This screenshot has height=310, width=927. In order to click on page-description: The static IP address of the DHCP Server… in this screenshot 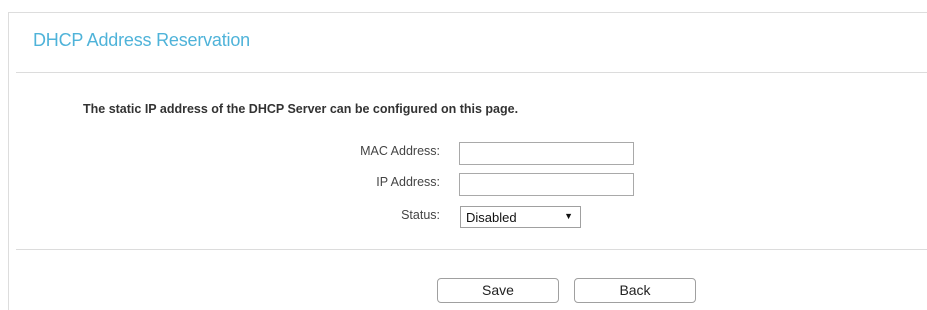, I will do `click(301, 109)`.